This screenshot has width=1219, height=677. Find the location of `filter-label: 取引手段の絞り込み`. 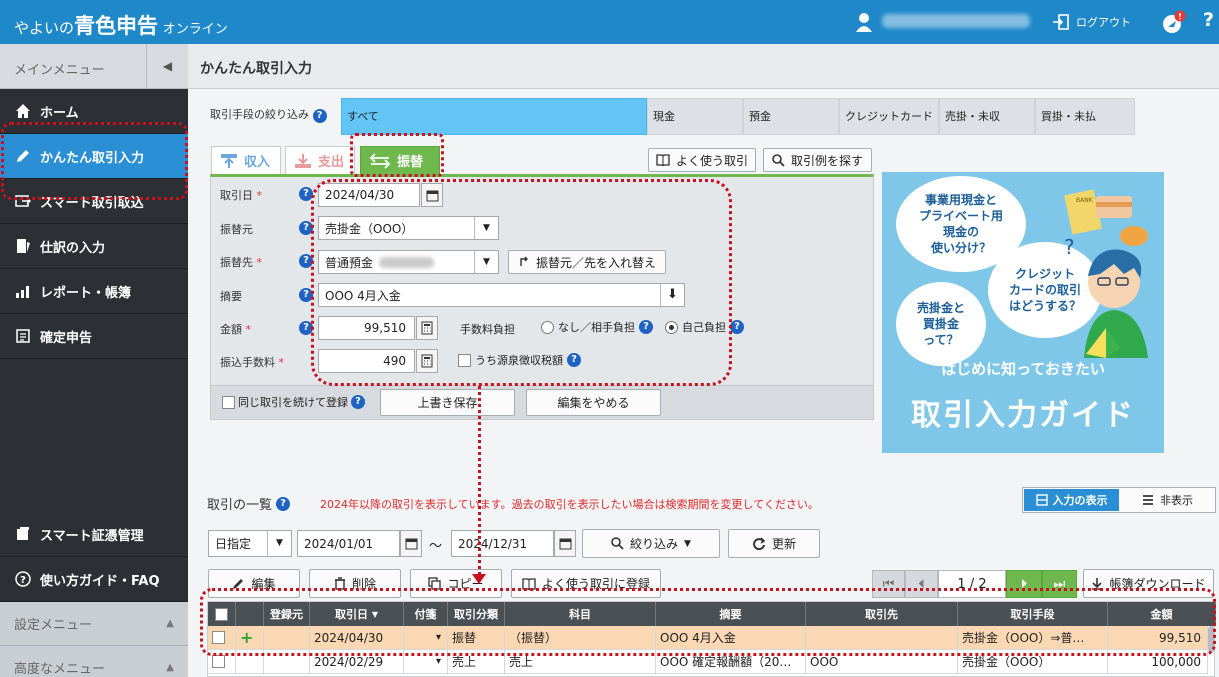

filter-label: 取引手段の絞り込み is located at coordinates (259, 114).